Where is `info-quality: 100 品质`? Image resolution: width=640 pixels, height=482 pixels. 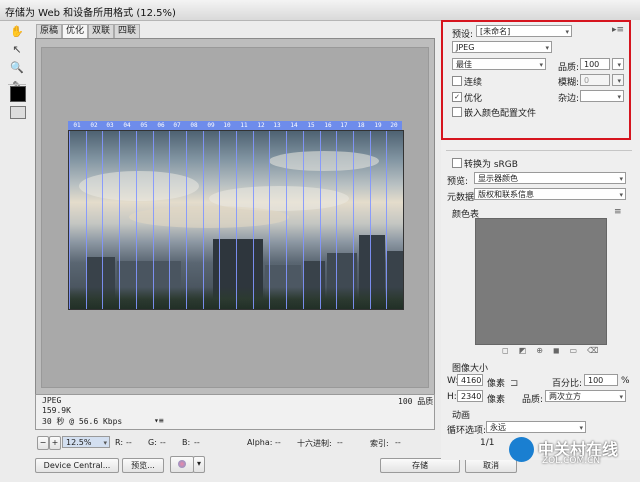 info-quality: 100 品质 is located at coordinates (416, 401).